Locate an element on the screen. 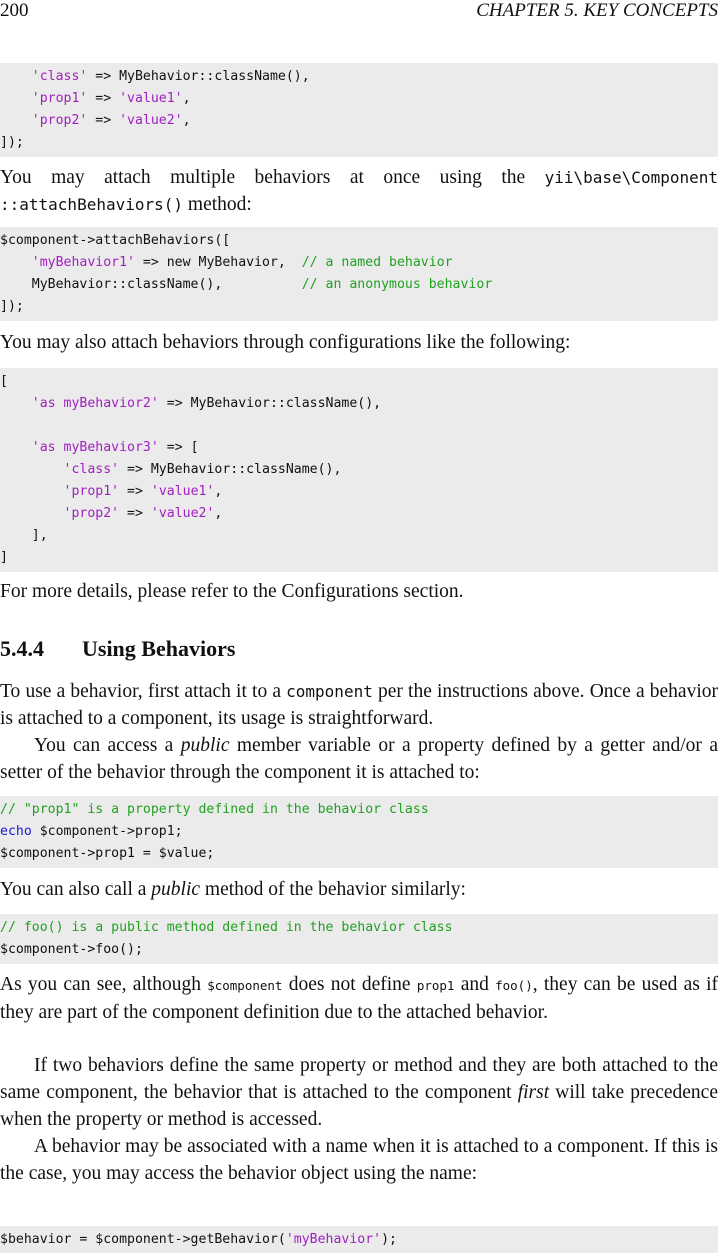 The image size is (718, 1253). para6-run-0: You can also call a is located at coordinates (76, 889).